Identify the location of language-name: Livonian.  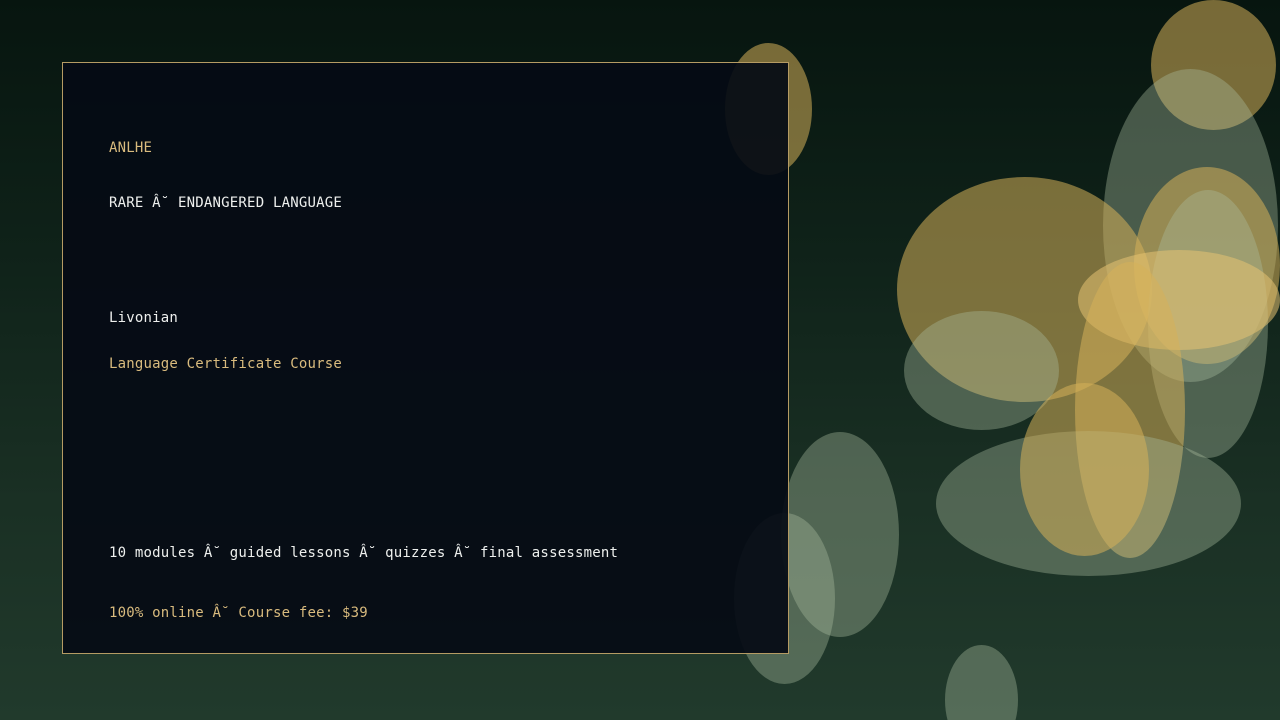
(144, 318).